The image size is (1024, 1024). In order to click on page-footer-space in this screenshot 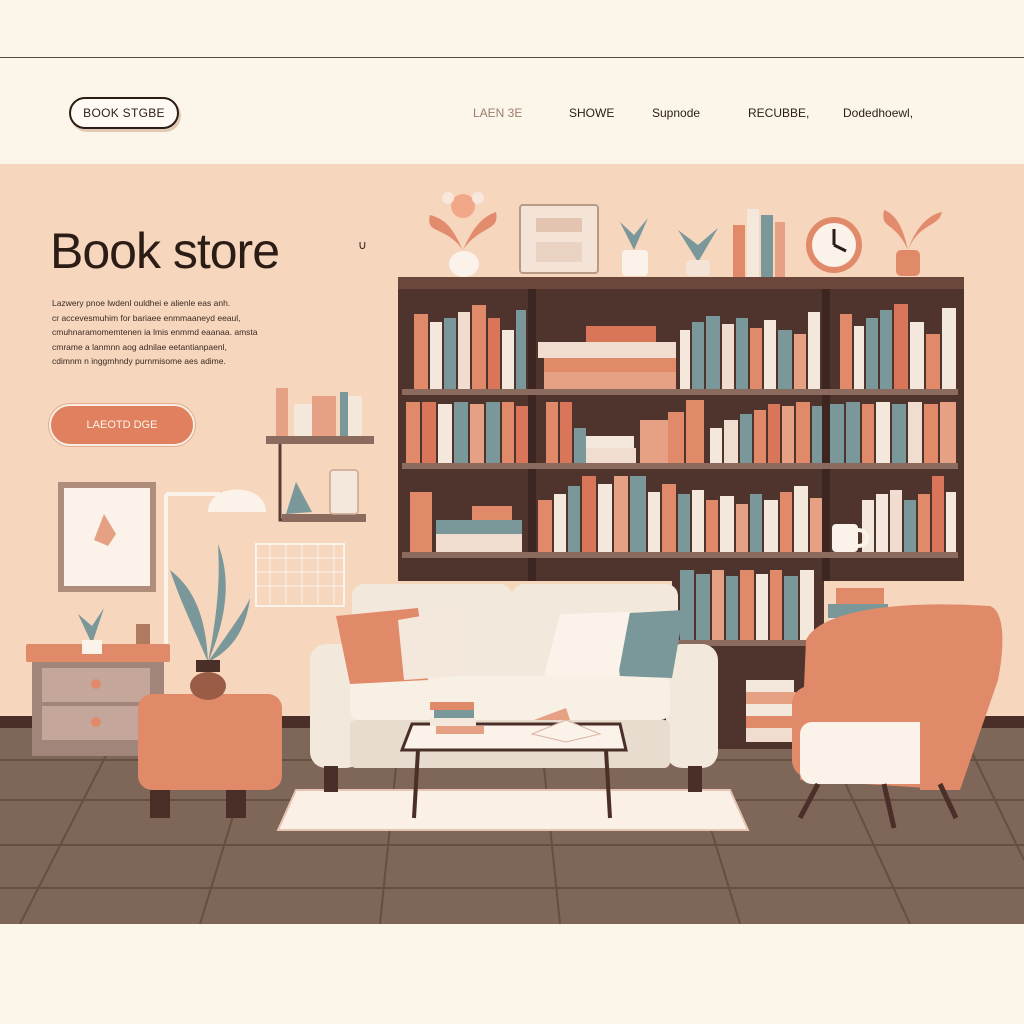, I will do `click(512, 974)`.